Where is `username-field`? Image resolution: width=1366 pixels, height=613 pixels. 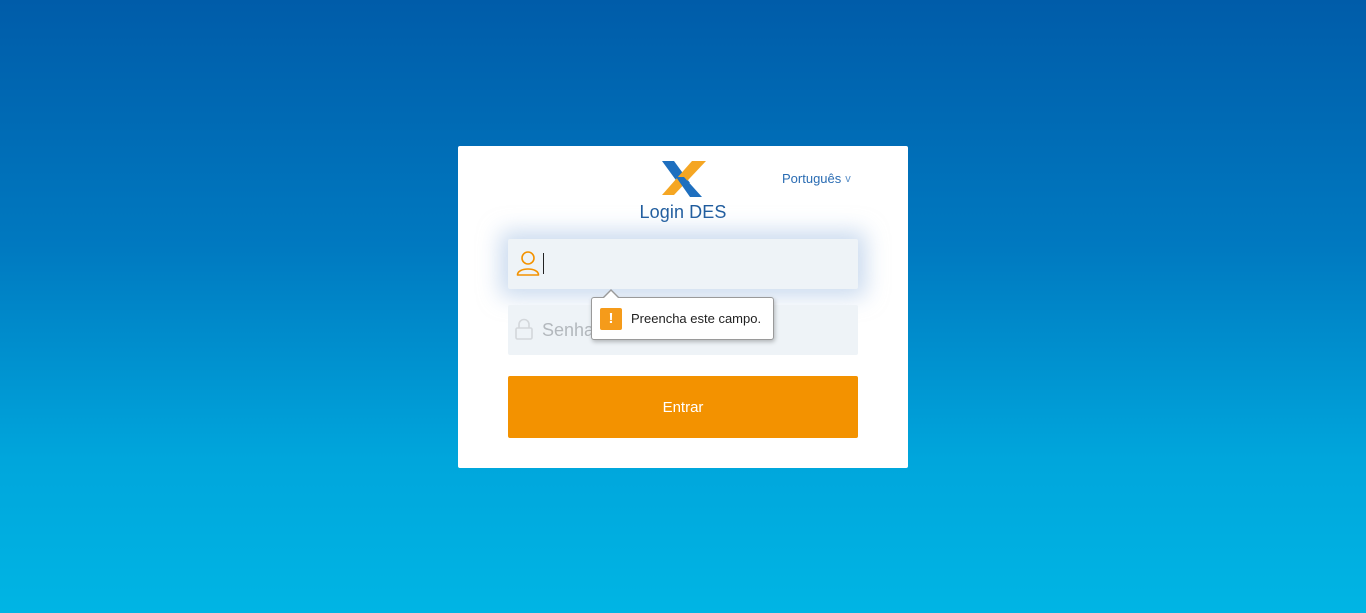
username-field is located at coordinates (683, 264).